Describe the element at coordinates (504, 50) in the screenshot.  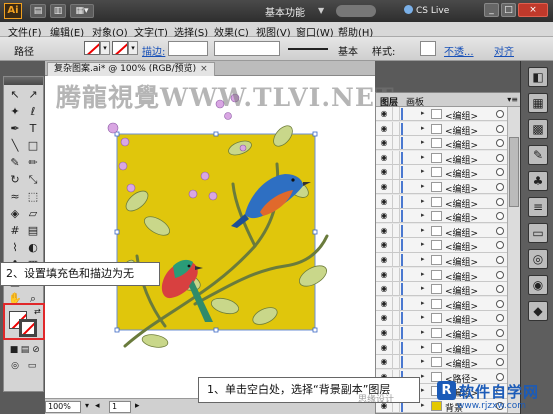
I see `align-link: 对齐` at that location.